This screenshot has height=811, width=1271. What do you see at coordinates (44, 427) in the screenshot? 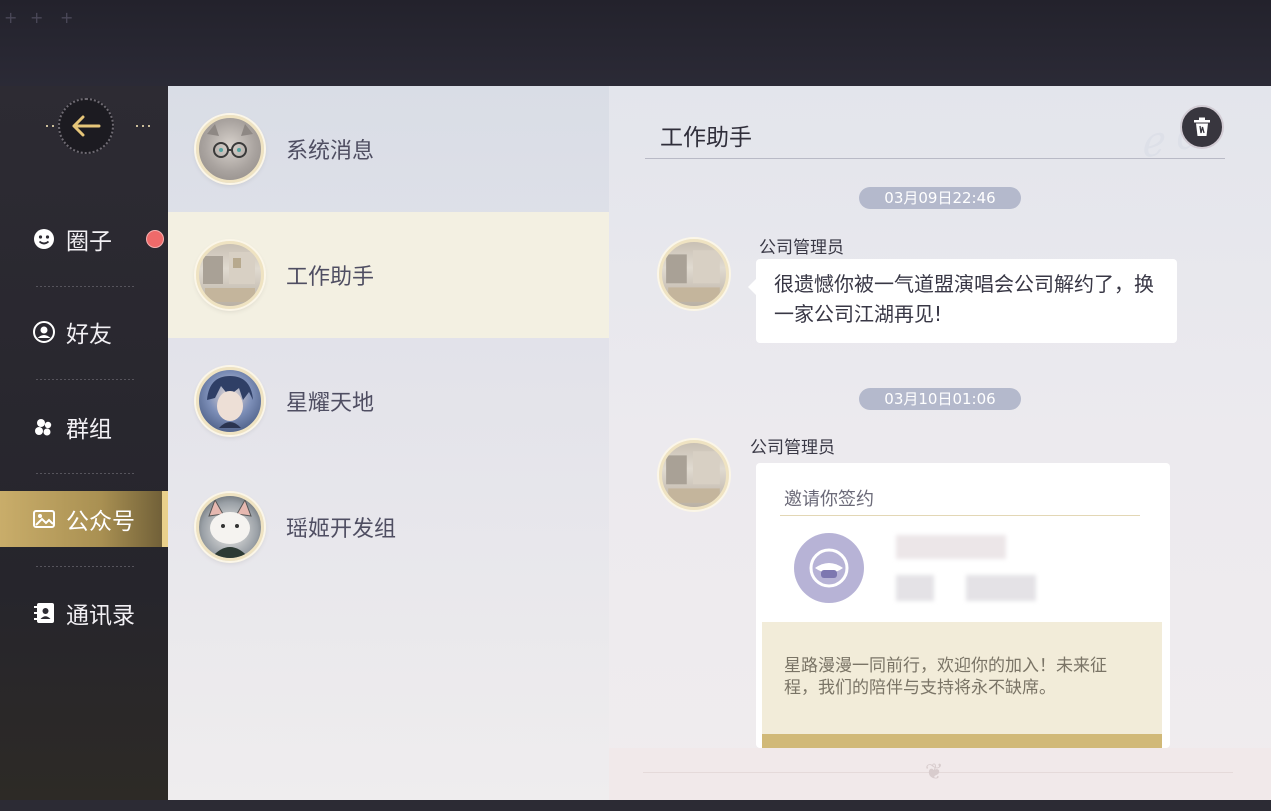
I see `group-icon` at bounding box center [44, 427].